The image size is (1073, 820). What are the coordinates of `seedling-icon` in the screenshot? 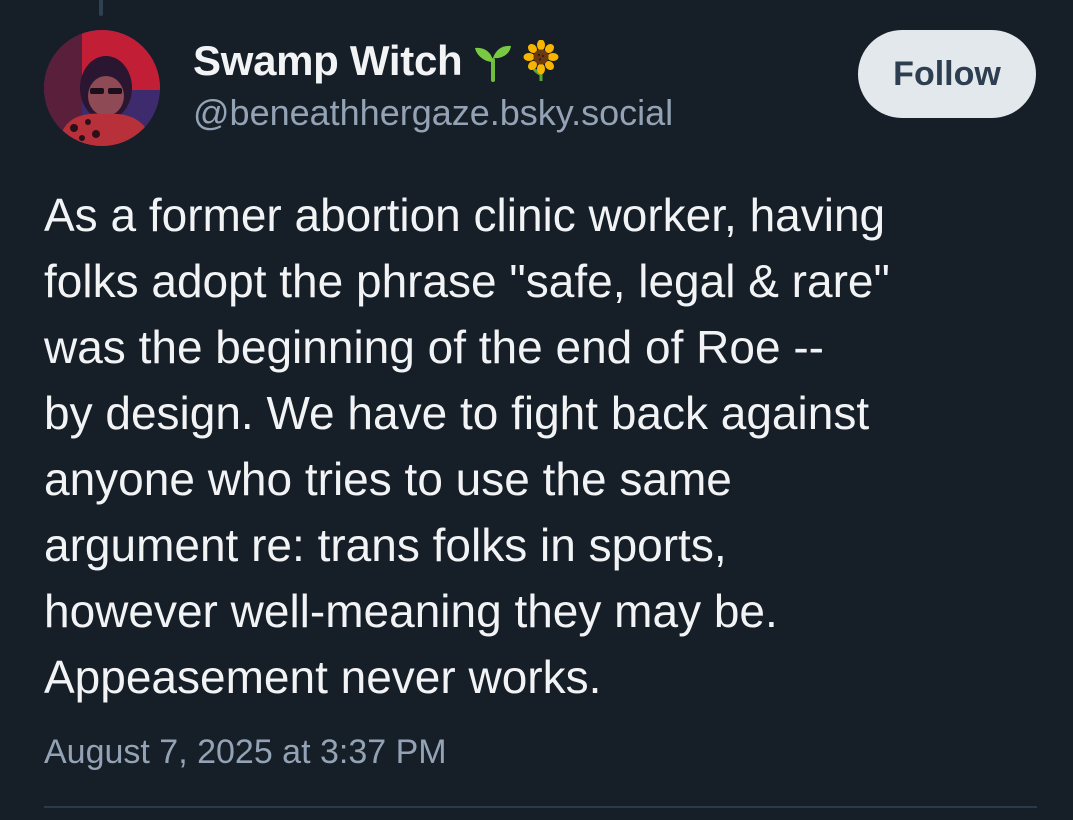 It's located at (493, 61).